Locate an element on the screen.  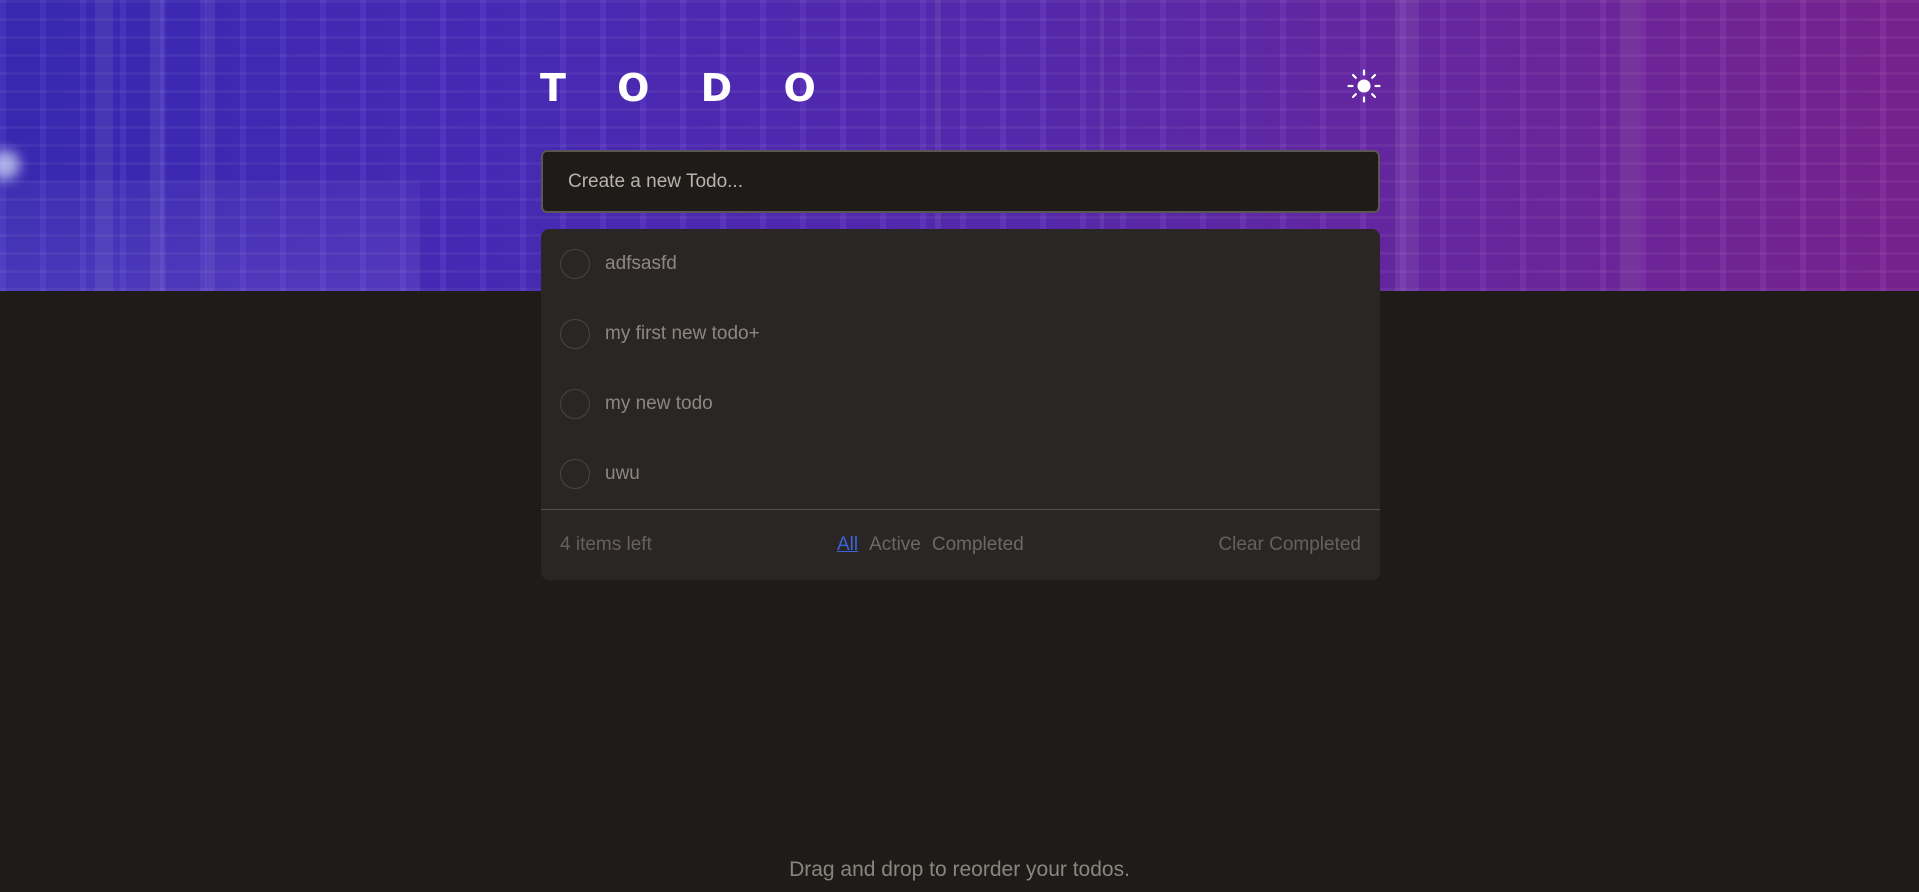
todo-text: my first new todo+ is located at coordinates (682, 333).